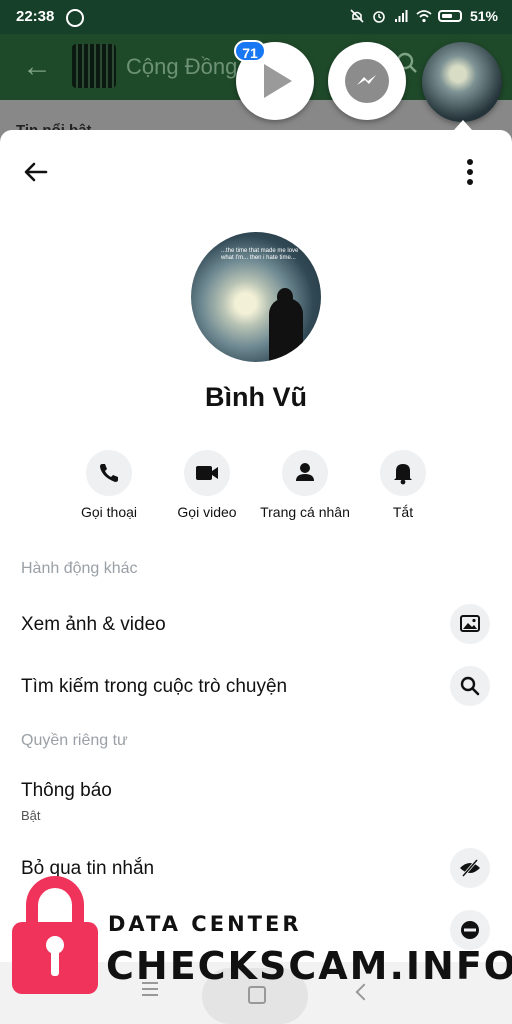  Describe the element at coordinates (31, 815) in the screenshot. I see `notifications-status: Bật` at that location.